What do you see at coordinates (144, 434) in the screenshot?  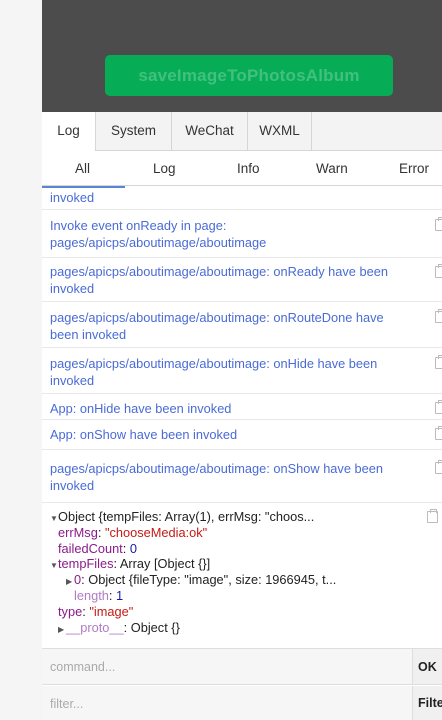 I see `log-text: App: onShow have been invoked` at bounding box center [144, 434].